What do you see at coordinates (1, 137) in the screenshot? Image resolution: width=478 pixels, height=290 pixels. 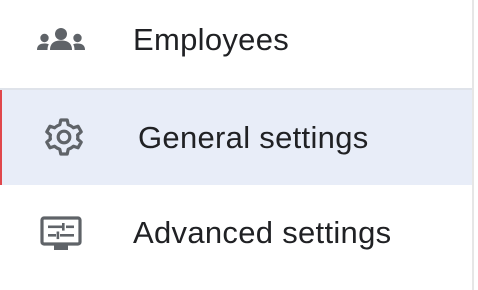 I see `active-indicator` at bounding box center [1, 137].